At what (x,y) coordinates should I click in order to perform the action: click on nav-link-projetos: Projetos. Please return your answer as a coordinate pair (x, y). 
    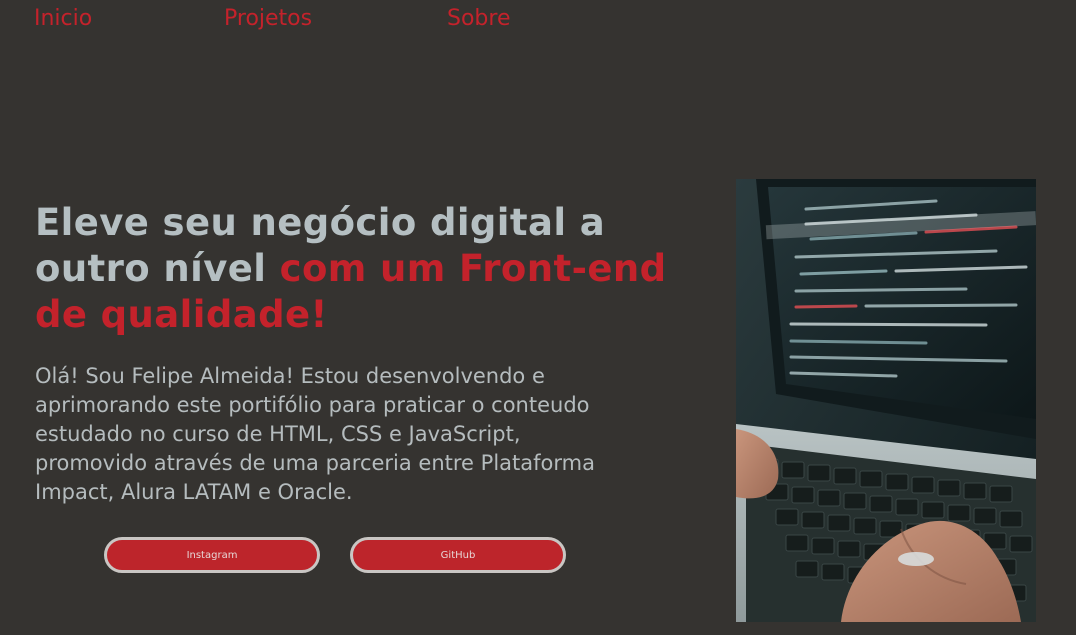
    Looking at the image, I should click on (268, 18).